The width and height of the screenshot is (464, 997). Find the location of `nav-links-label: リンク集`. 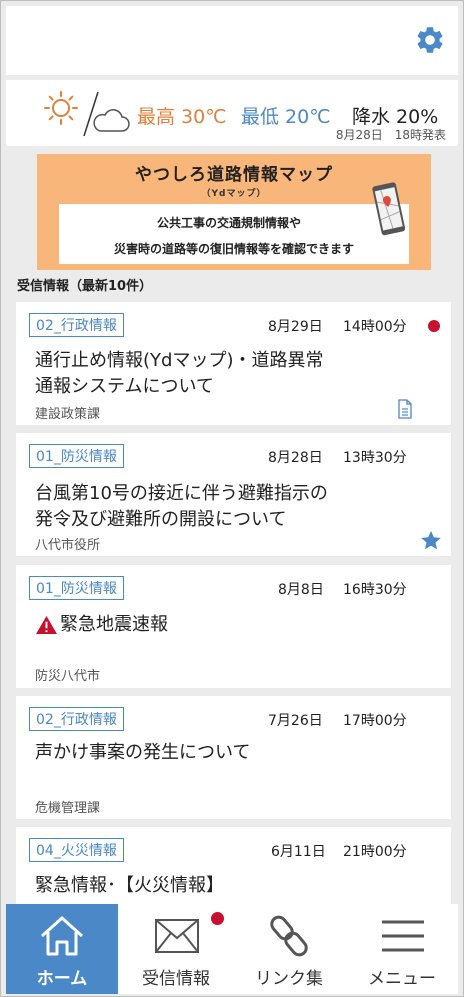

nav-links-label: リンク集 is located at coordinates (289, 979).